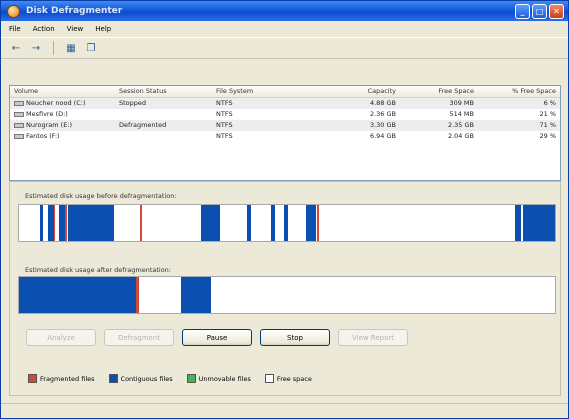  What do you see at coordinates (519, 136) in the screenshot?
I see `cell-percent-free: 29 %` at bounding box center [519, 136].